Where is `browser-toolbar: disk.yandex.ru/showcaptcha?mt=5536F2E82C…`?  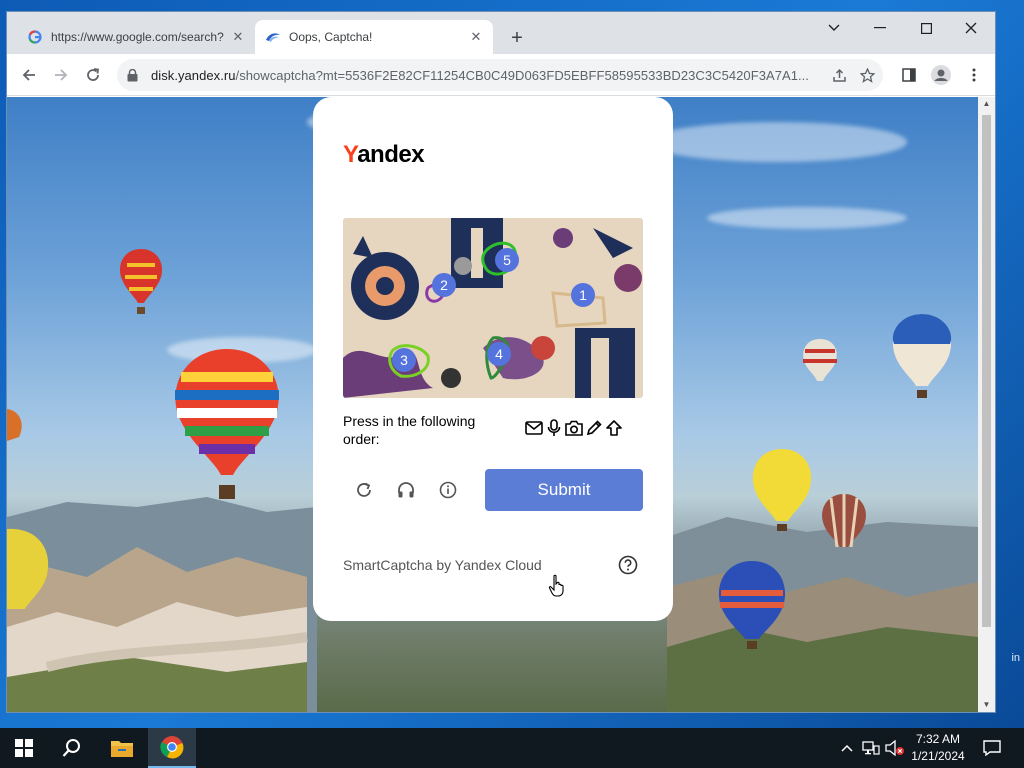 browser-toolbar: disk.yandex.ru/showcaptcha?mt=5536F2E82C… is located at coordinates (501, 75).